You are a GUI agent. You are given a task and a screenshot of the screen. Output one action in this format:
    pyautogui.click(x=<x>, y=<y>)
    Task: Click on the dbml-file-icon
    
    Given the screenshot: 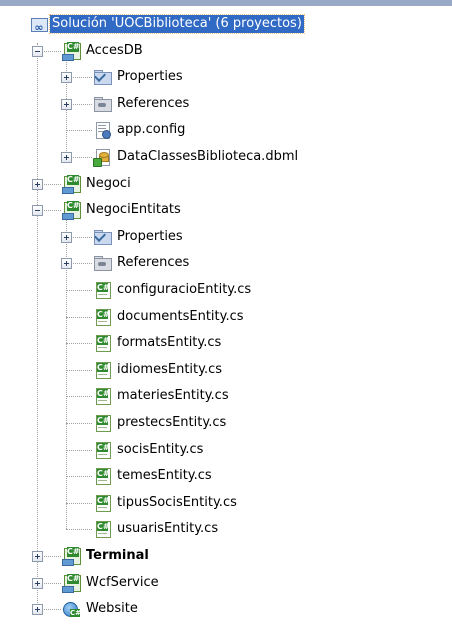 What is the action you would take?
    pyautogui.click(x=102, y=157)
    